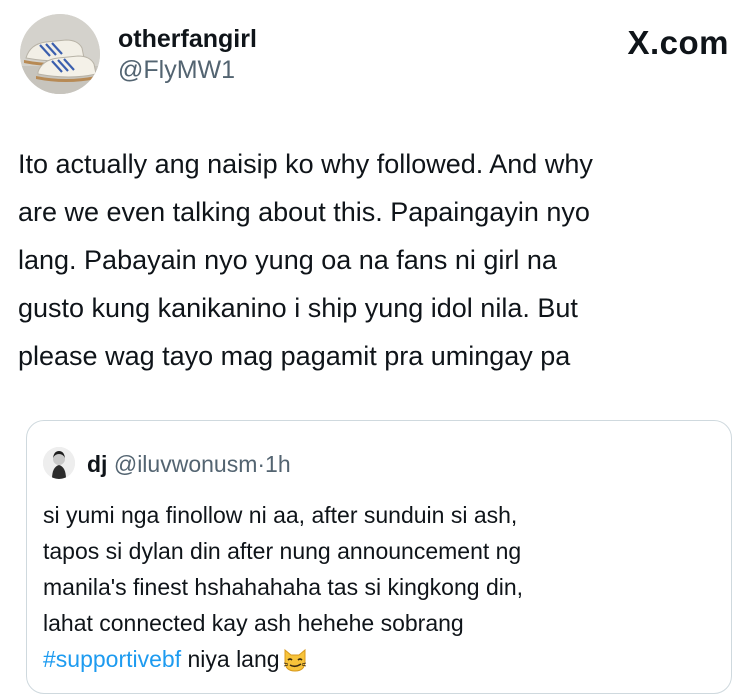 Image resolution: width=749 pixels, height=699 pixels. Describe the element at coordinates (112, 659) in the screenshot. I see `hashtag-link: #supportivebf` at that location.